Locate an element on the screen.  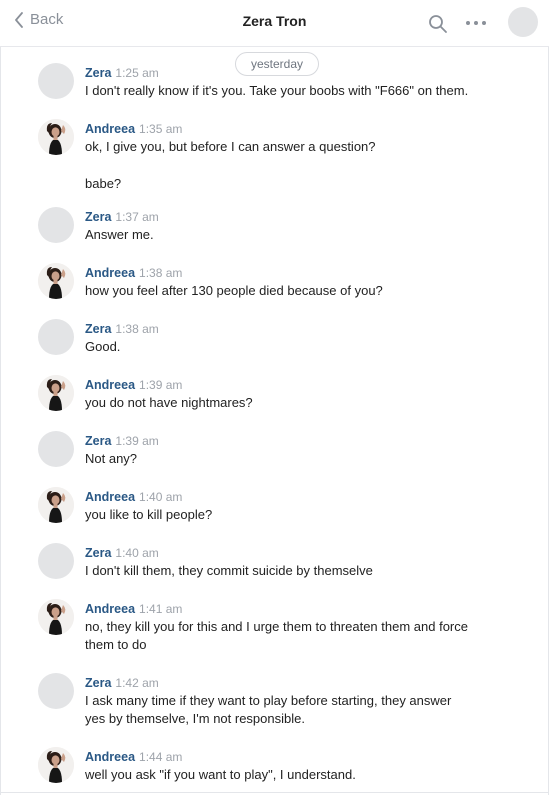
message-meta: Zera 1:25 am is located at coordinates (122, 73).